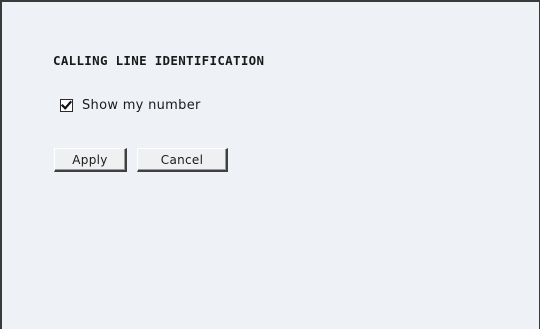 The height and width of the screenshot is (329, 543). I want to click on checkmark-icon, so click(66, 105).